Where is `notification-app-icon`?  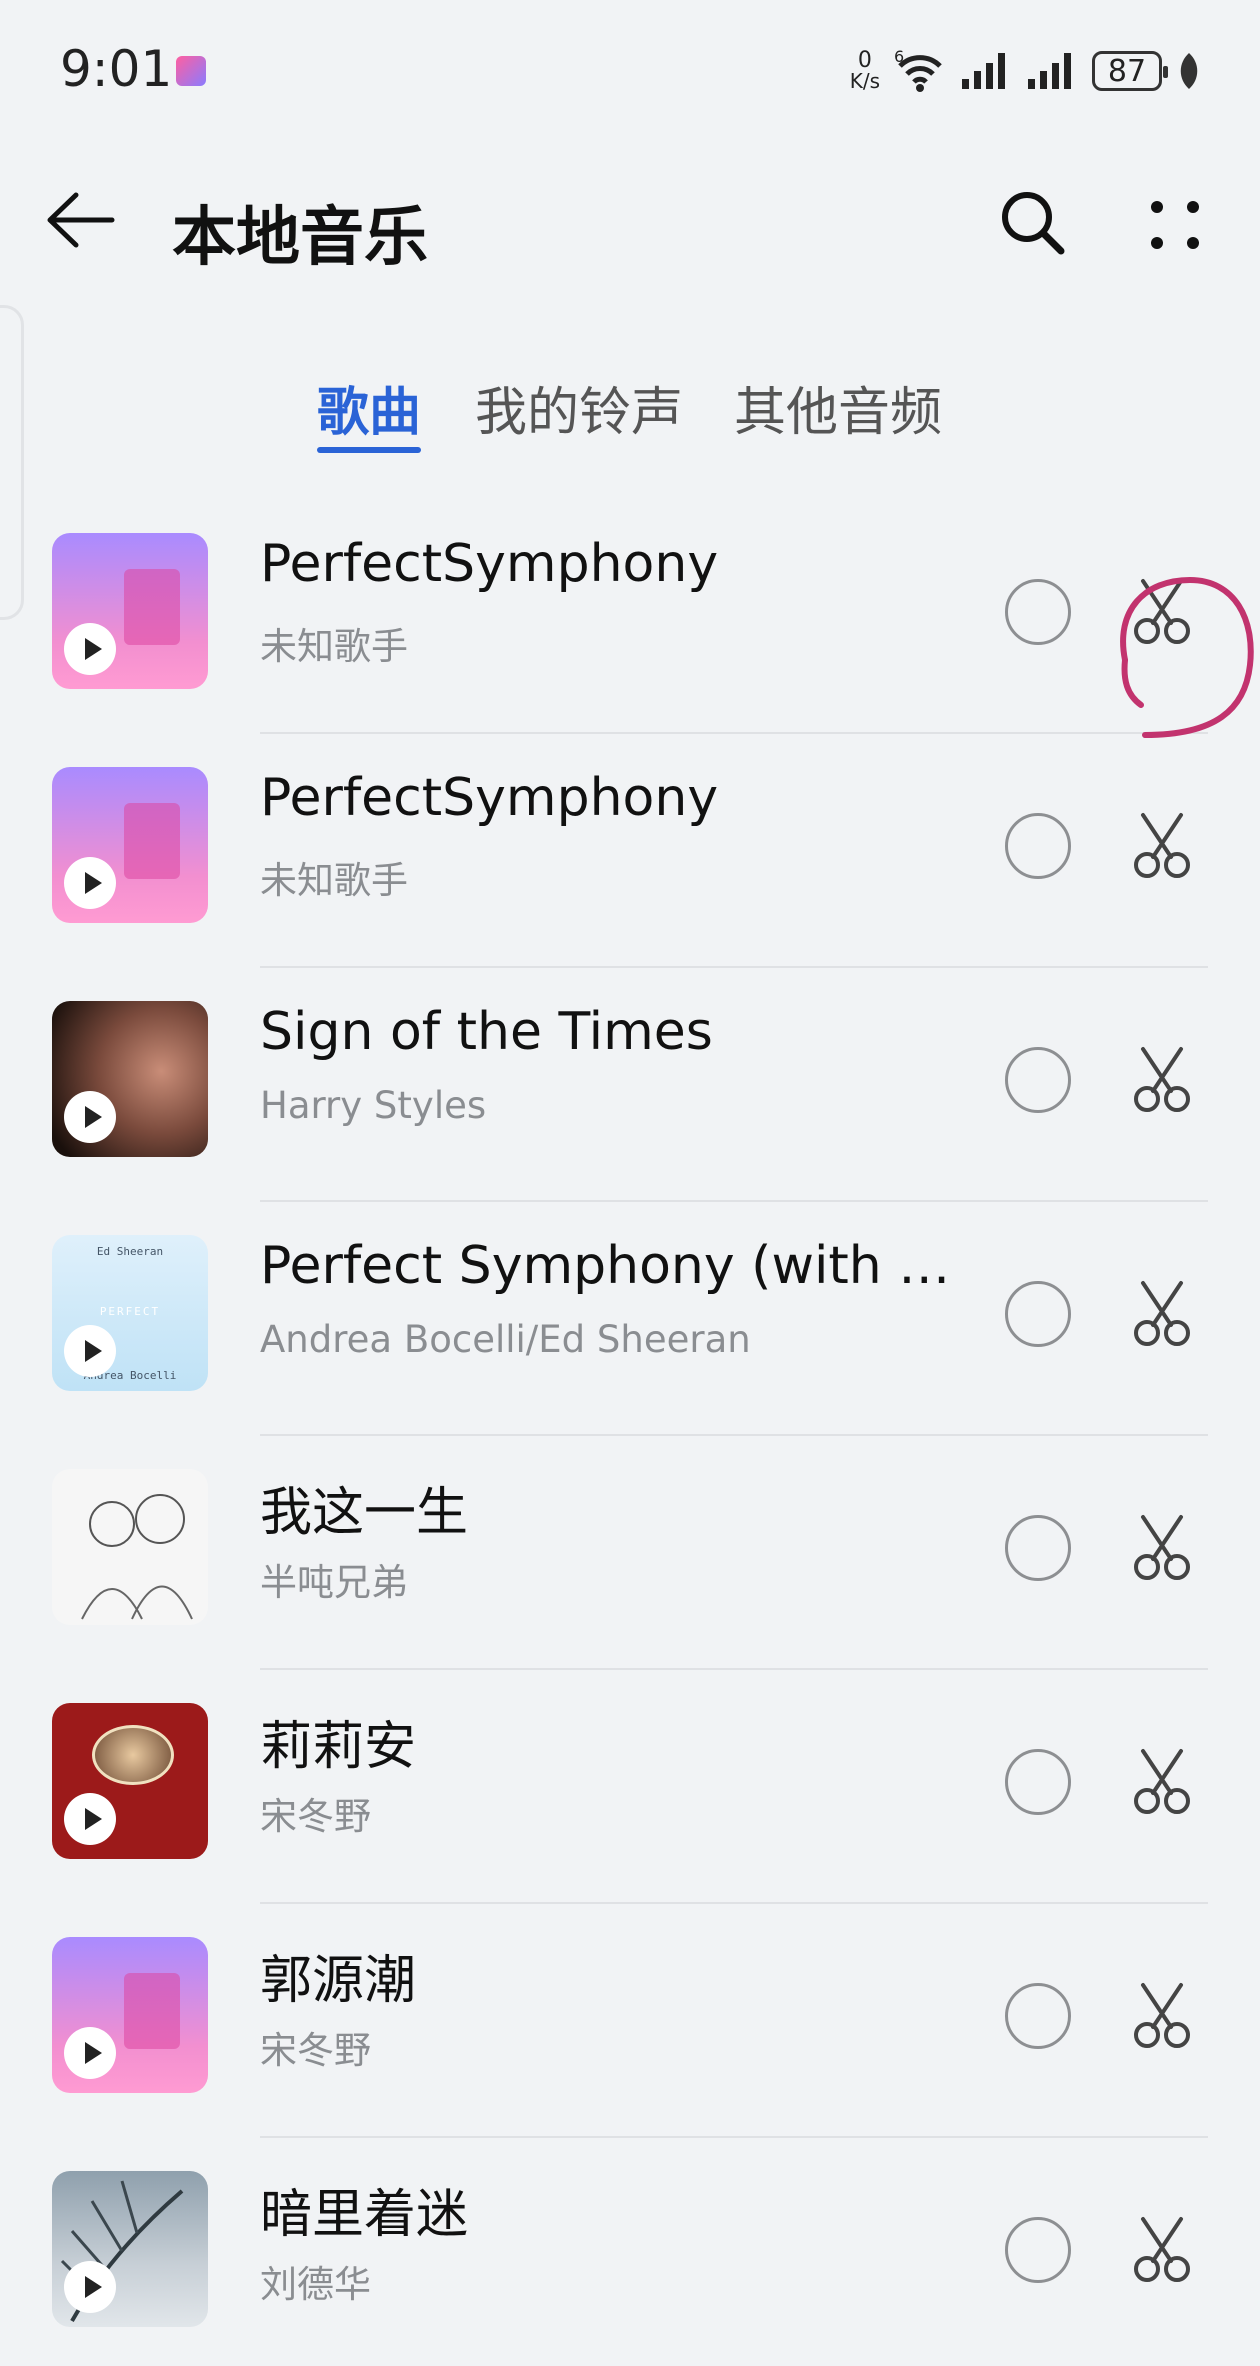
notification-app-icon is located at coordinates (191, 71).